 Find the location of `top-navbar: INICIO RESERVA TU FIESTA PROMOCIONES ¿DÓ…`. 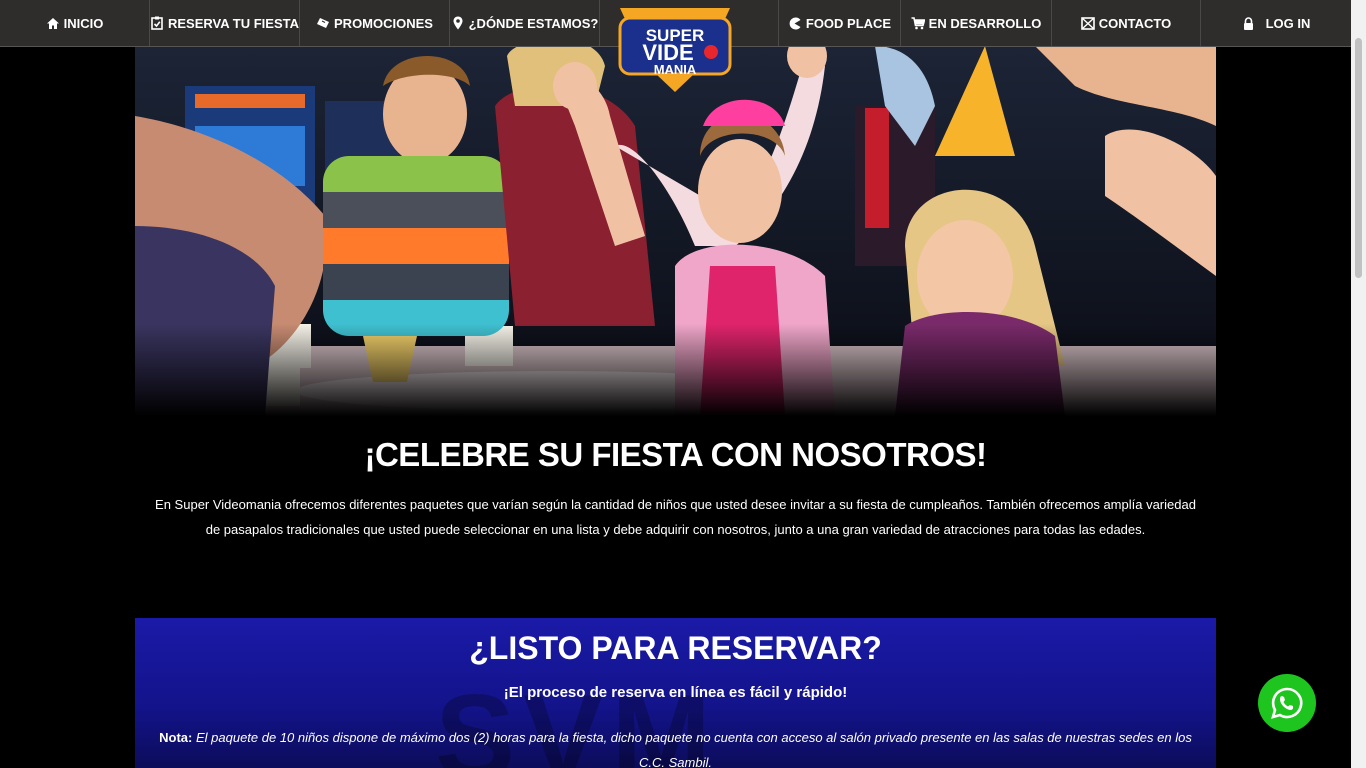

top-navbar: INICIO RESERVA TU FIESTA PROMOCIONES ¿DÓ… is located at coordinates (675, 46).